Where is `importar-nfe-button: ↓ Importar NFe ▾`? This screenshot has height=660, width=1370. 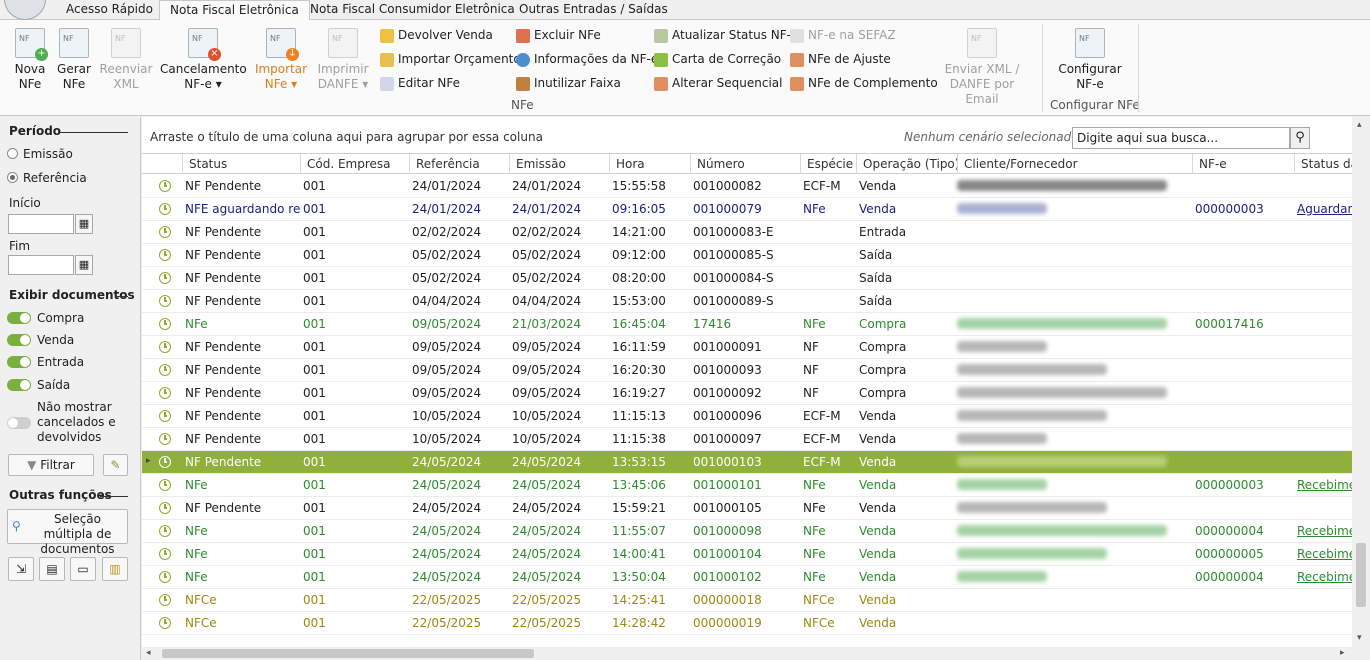 importar-nfe-button: ↓ Importar NFe ▾ is located at coordinates (281, 60).